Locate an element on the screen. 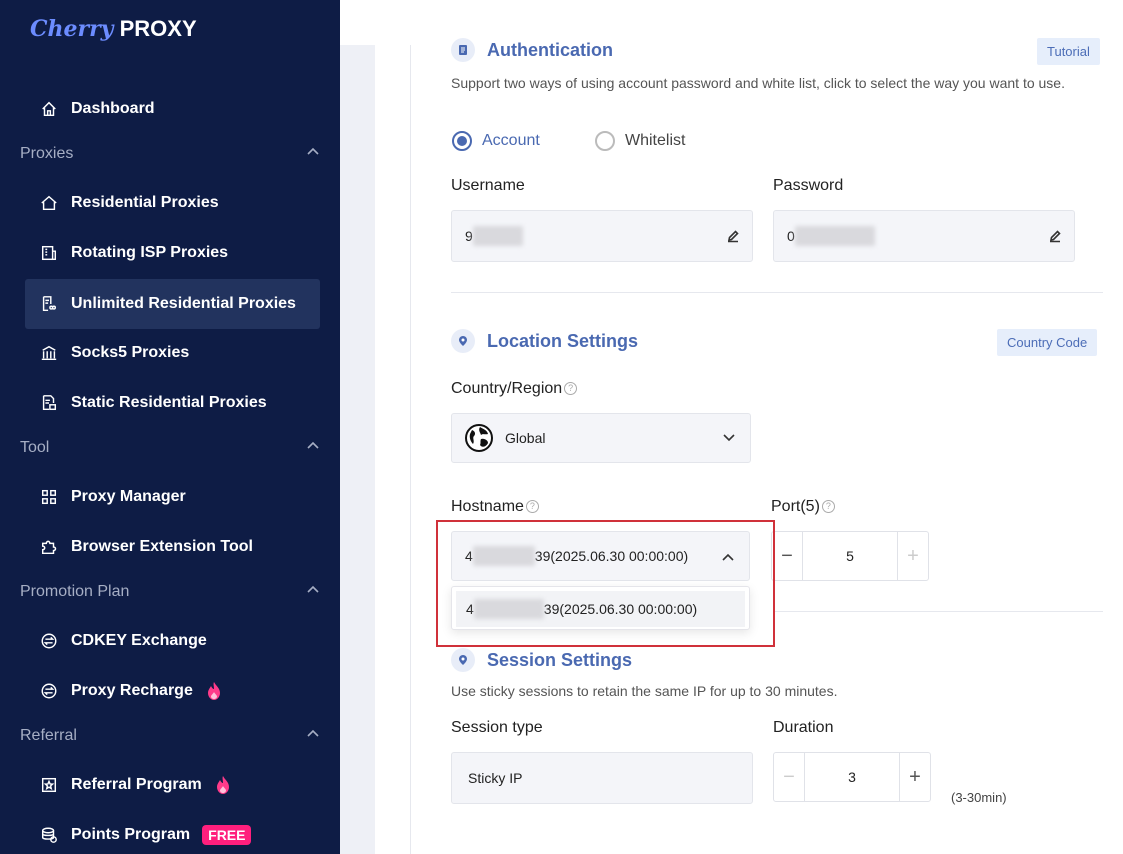 The image size is (1123, 854). sidebar-item-residential-proxies: Residential Proxies is located at coordinates (172, 203).